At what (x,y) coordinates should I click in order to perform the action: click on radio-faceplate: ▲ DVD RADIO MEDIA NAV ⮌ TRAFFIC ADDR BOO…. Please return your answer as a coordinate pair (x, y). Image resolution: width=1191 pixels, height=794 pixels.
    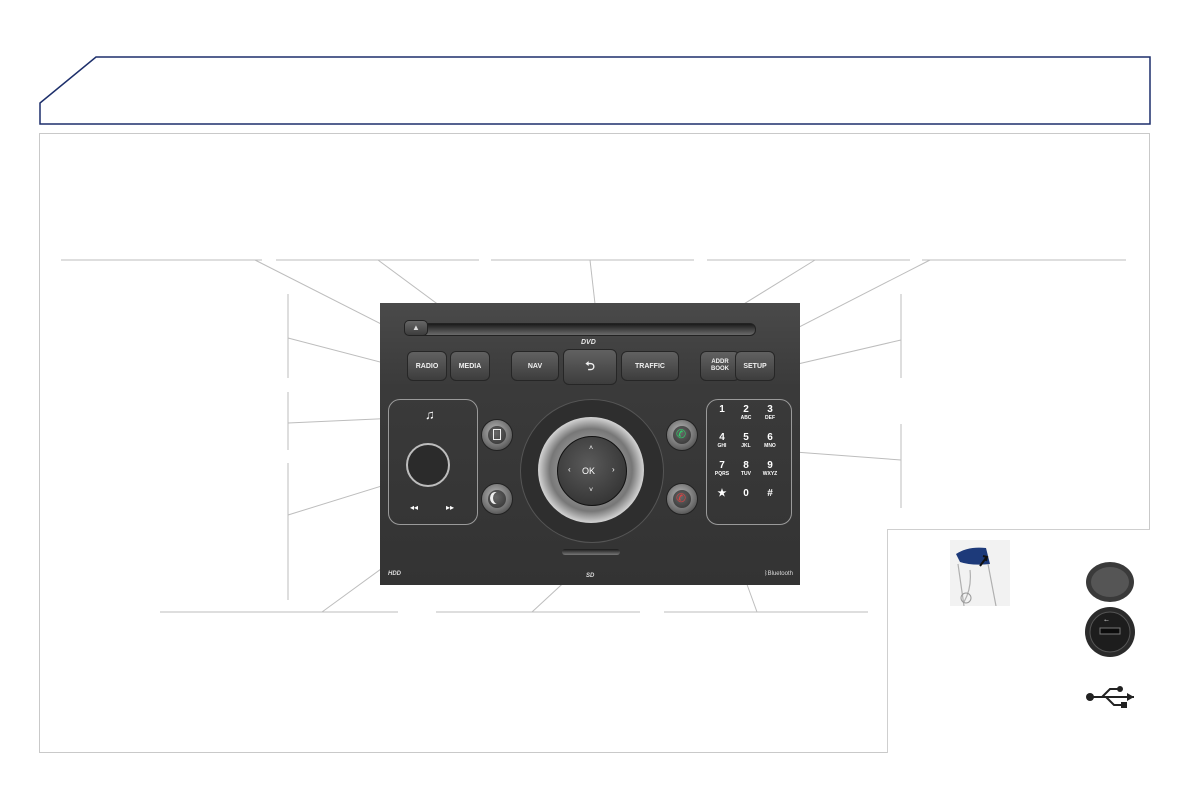
    Looking at the image, I should click on (590, 444).